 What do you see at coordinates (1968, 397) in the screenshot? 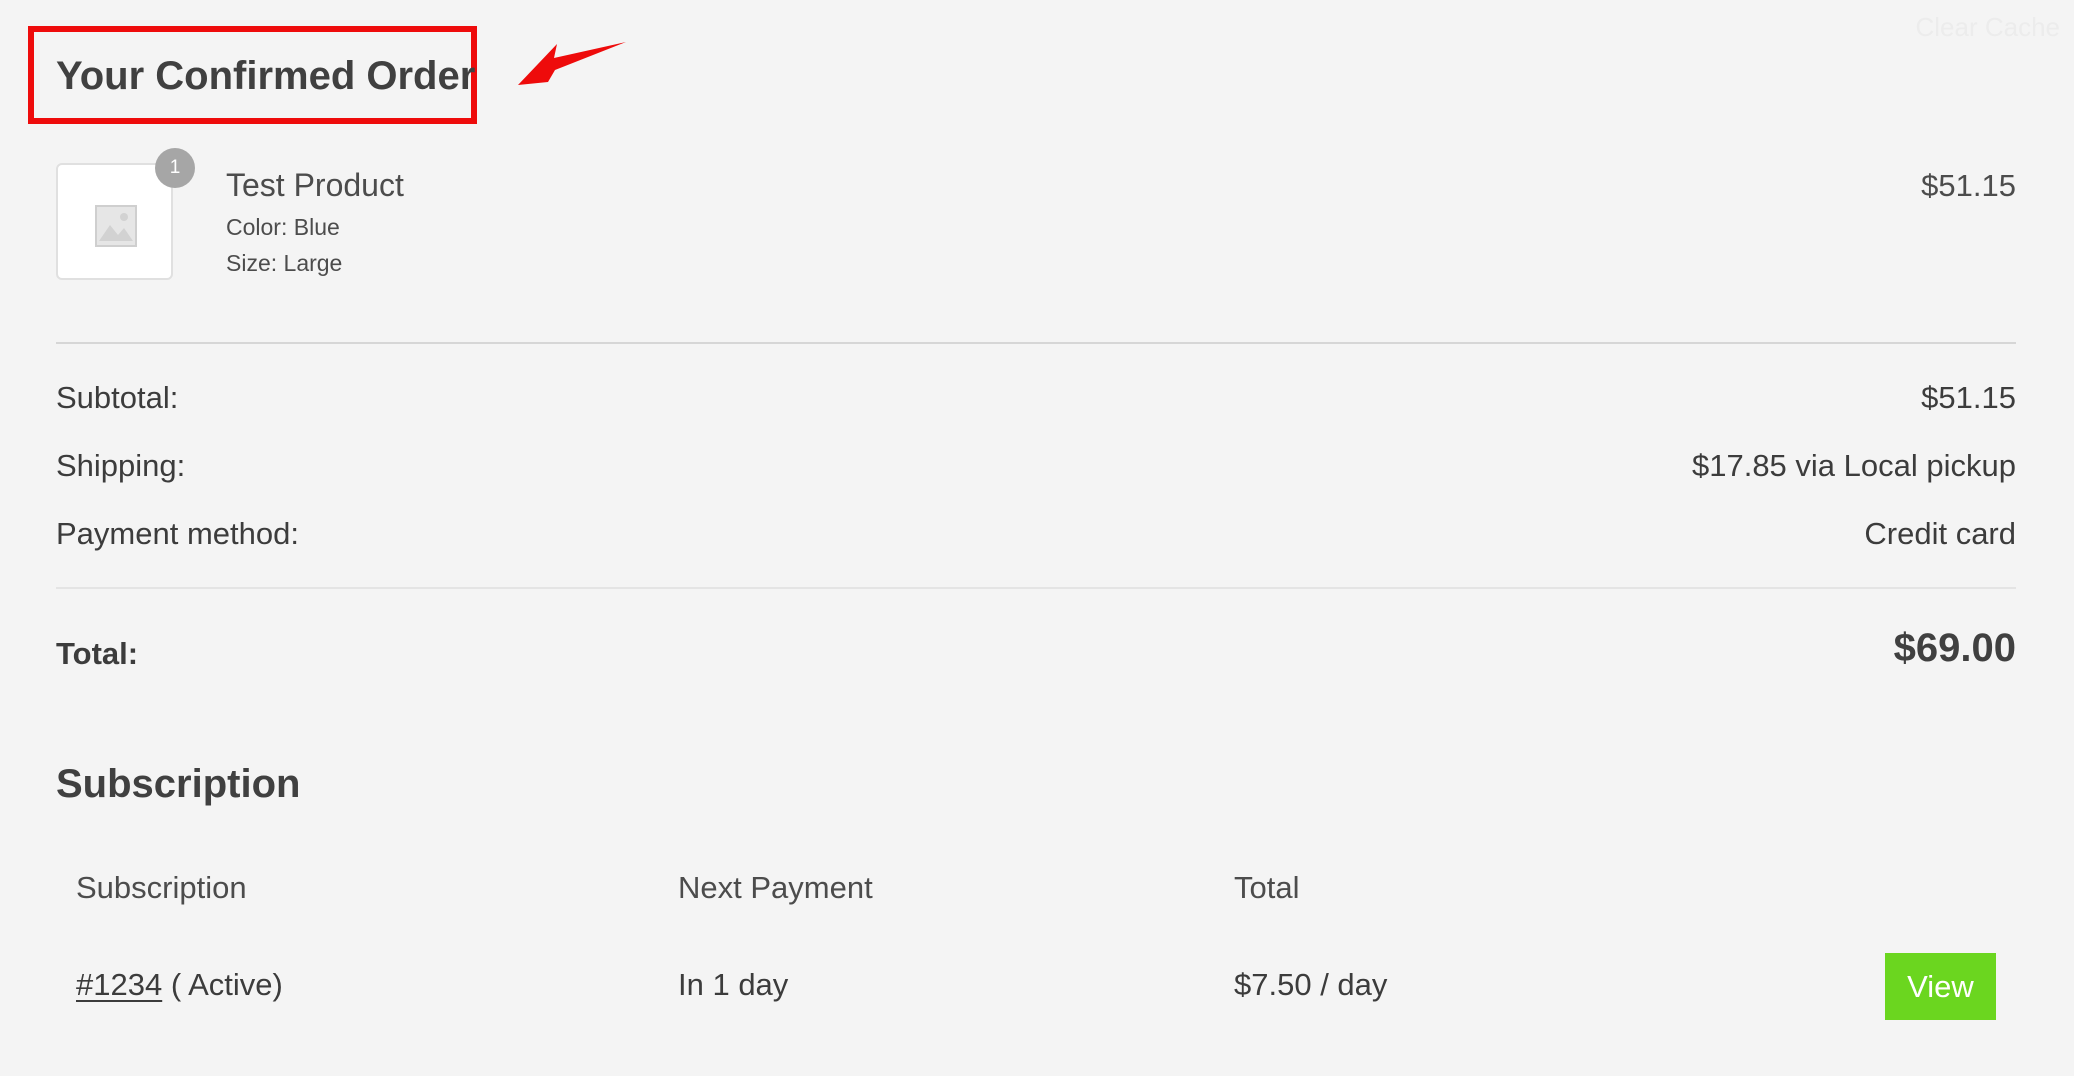
I see `summary-value: $51.15` at bounding box center [1968, 397].